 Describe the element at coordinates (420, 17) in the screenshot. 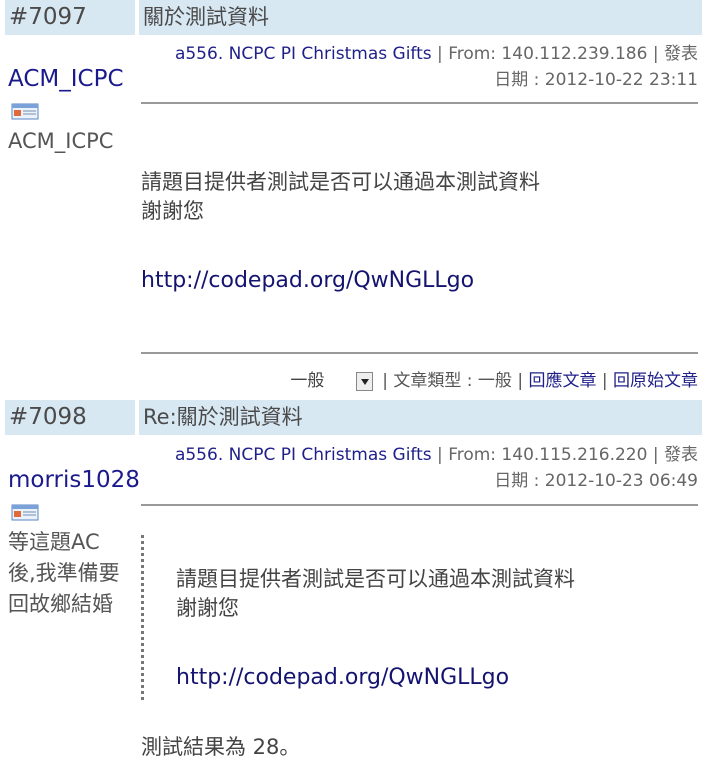

I see `post-title: 關於測試資料` at that location.